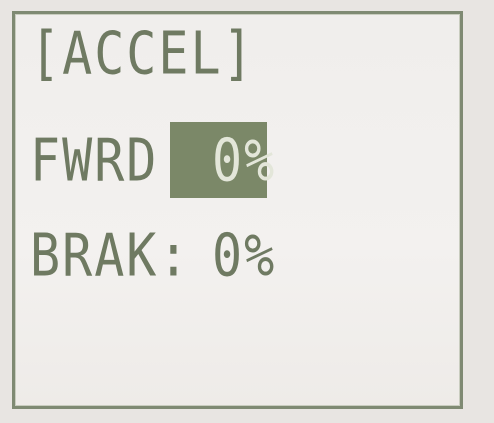 Image resolution: width=494 pixels, height=423 pixels. I want to click on fwrd-label: FWRD:, so click(110, 160).